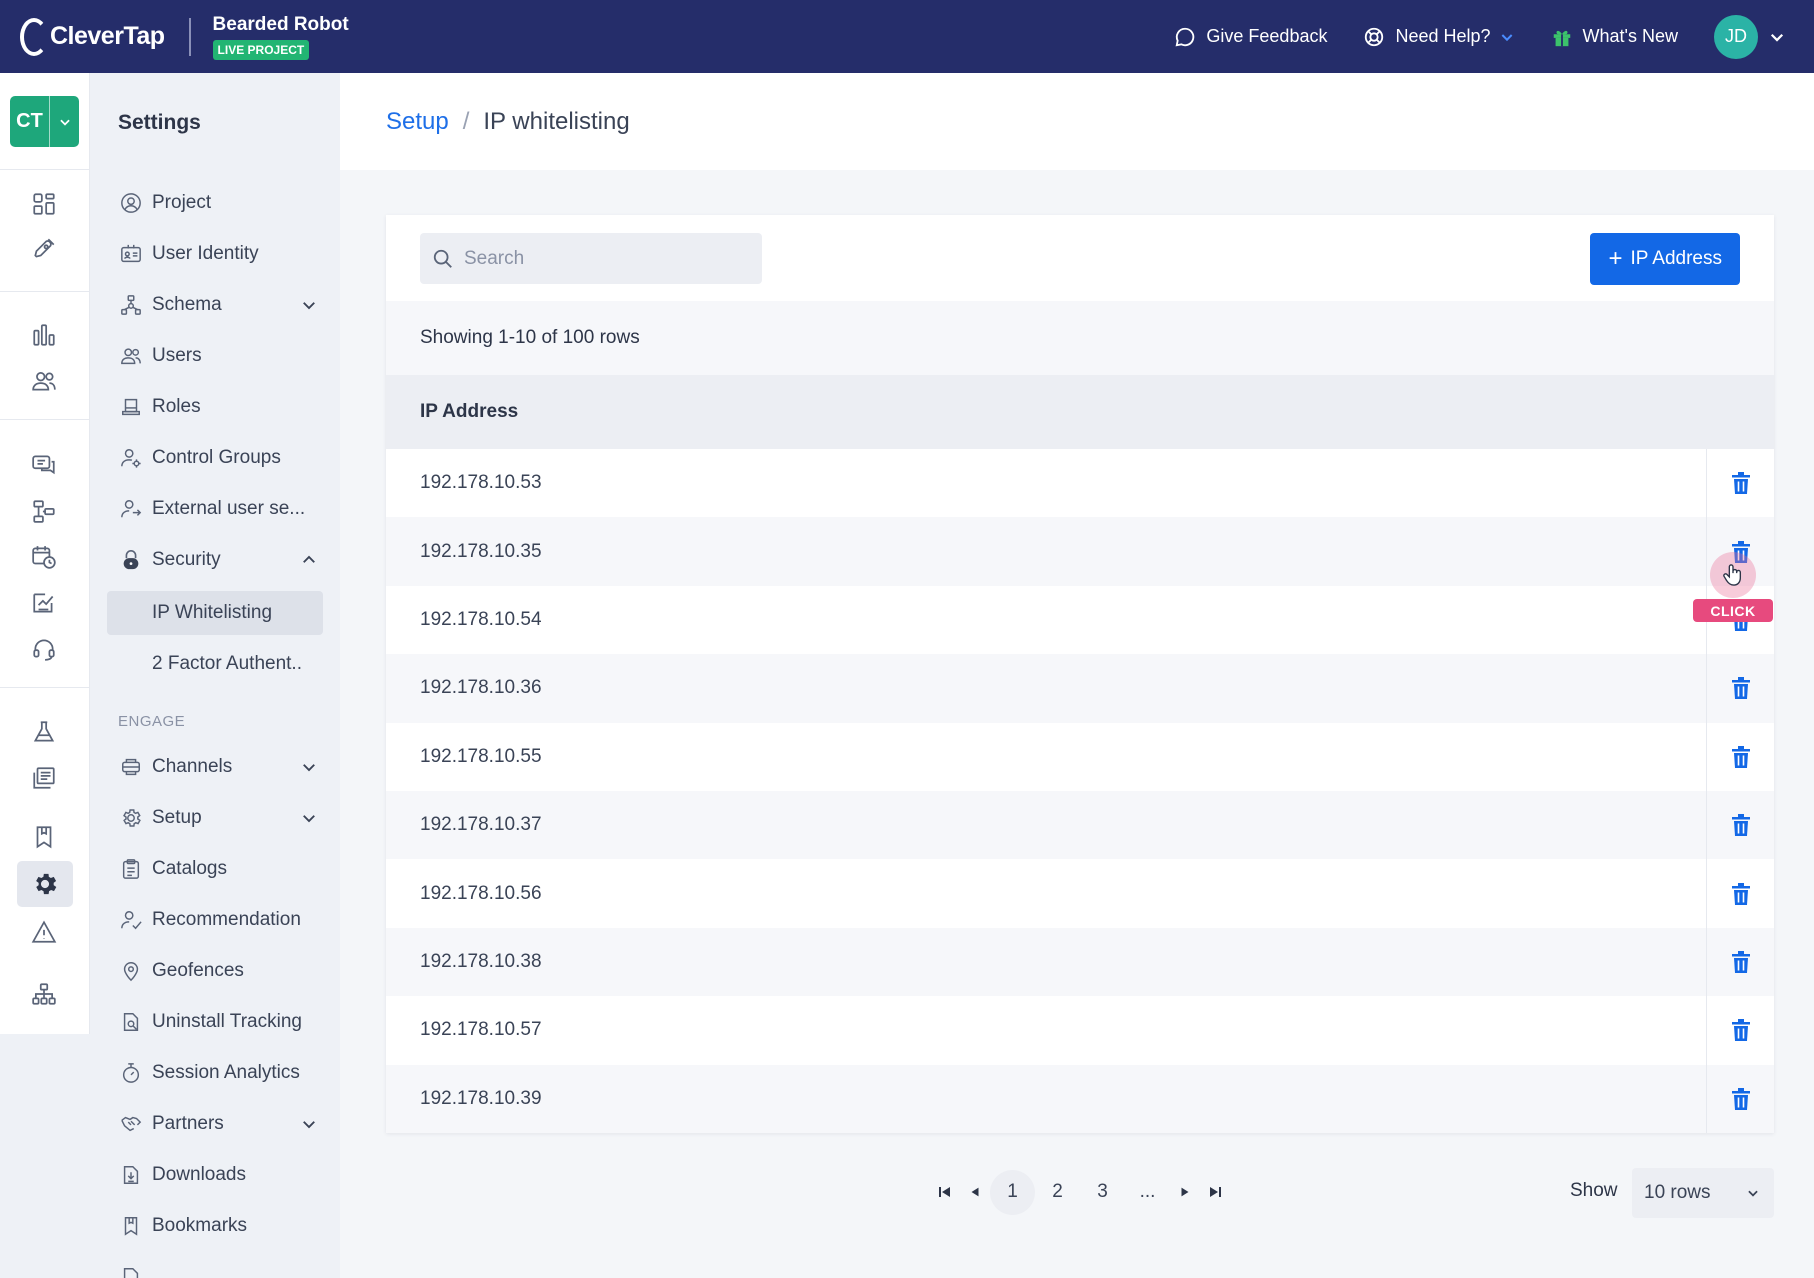  Describe the element at coordinates (44, 249) in the screenshot. I see `rocket-icon` at that location.